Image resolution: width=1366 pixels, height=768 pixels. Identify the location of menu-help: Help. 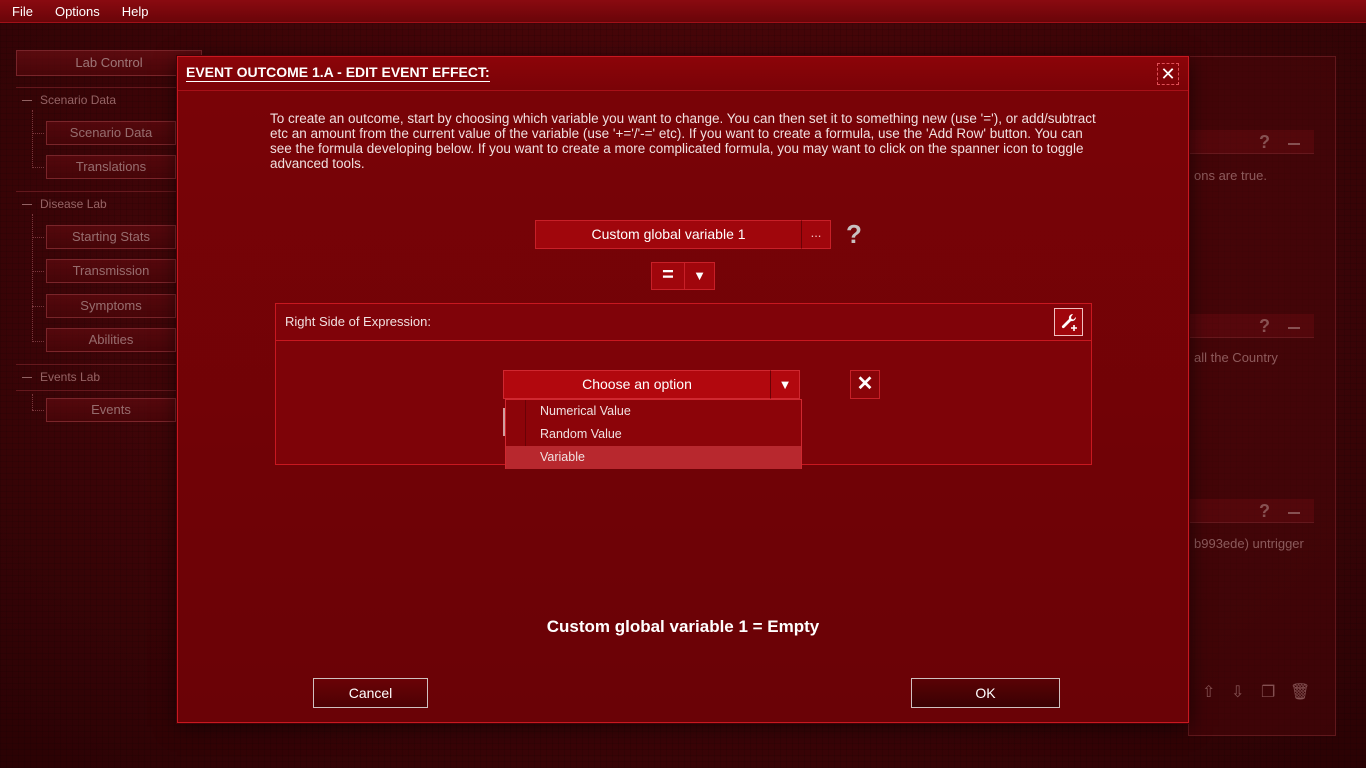
(134, 11).